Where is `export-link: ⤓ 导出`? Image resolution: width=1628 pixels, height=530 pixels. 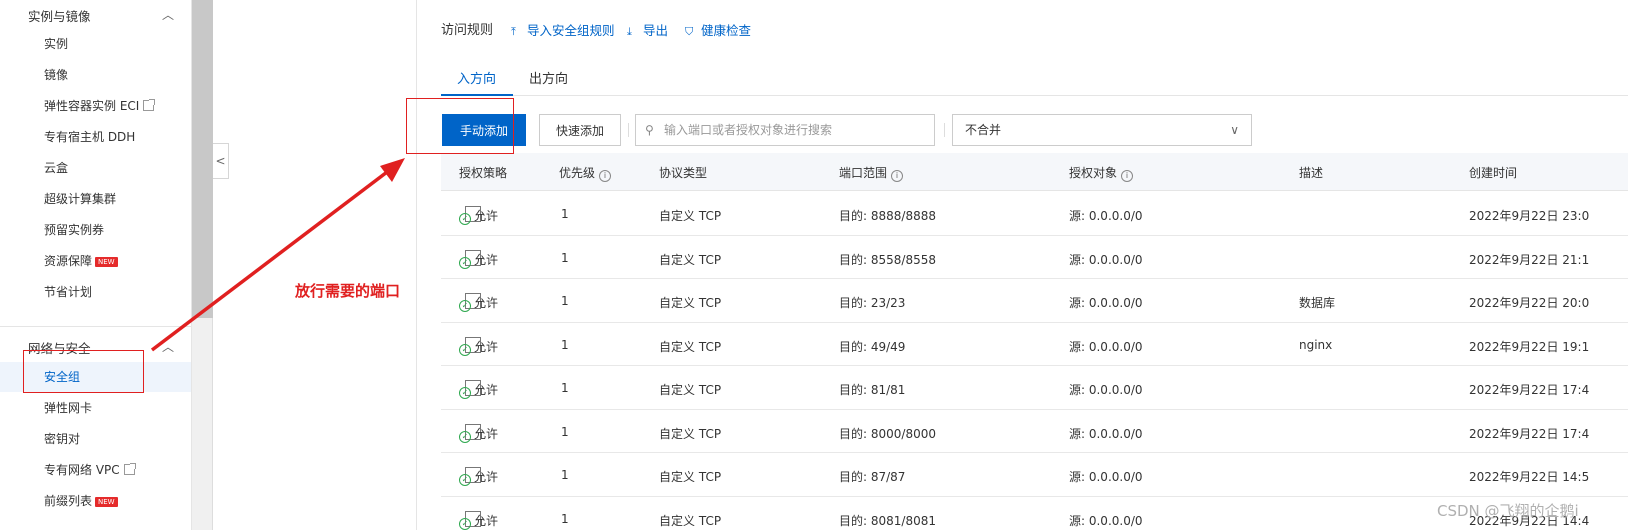
export-link: ⤓ 导出 is located at coordinates (647, 29).